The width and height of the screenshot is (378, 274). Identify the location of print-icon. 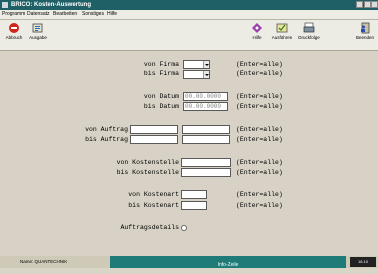
(309, 27).